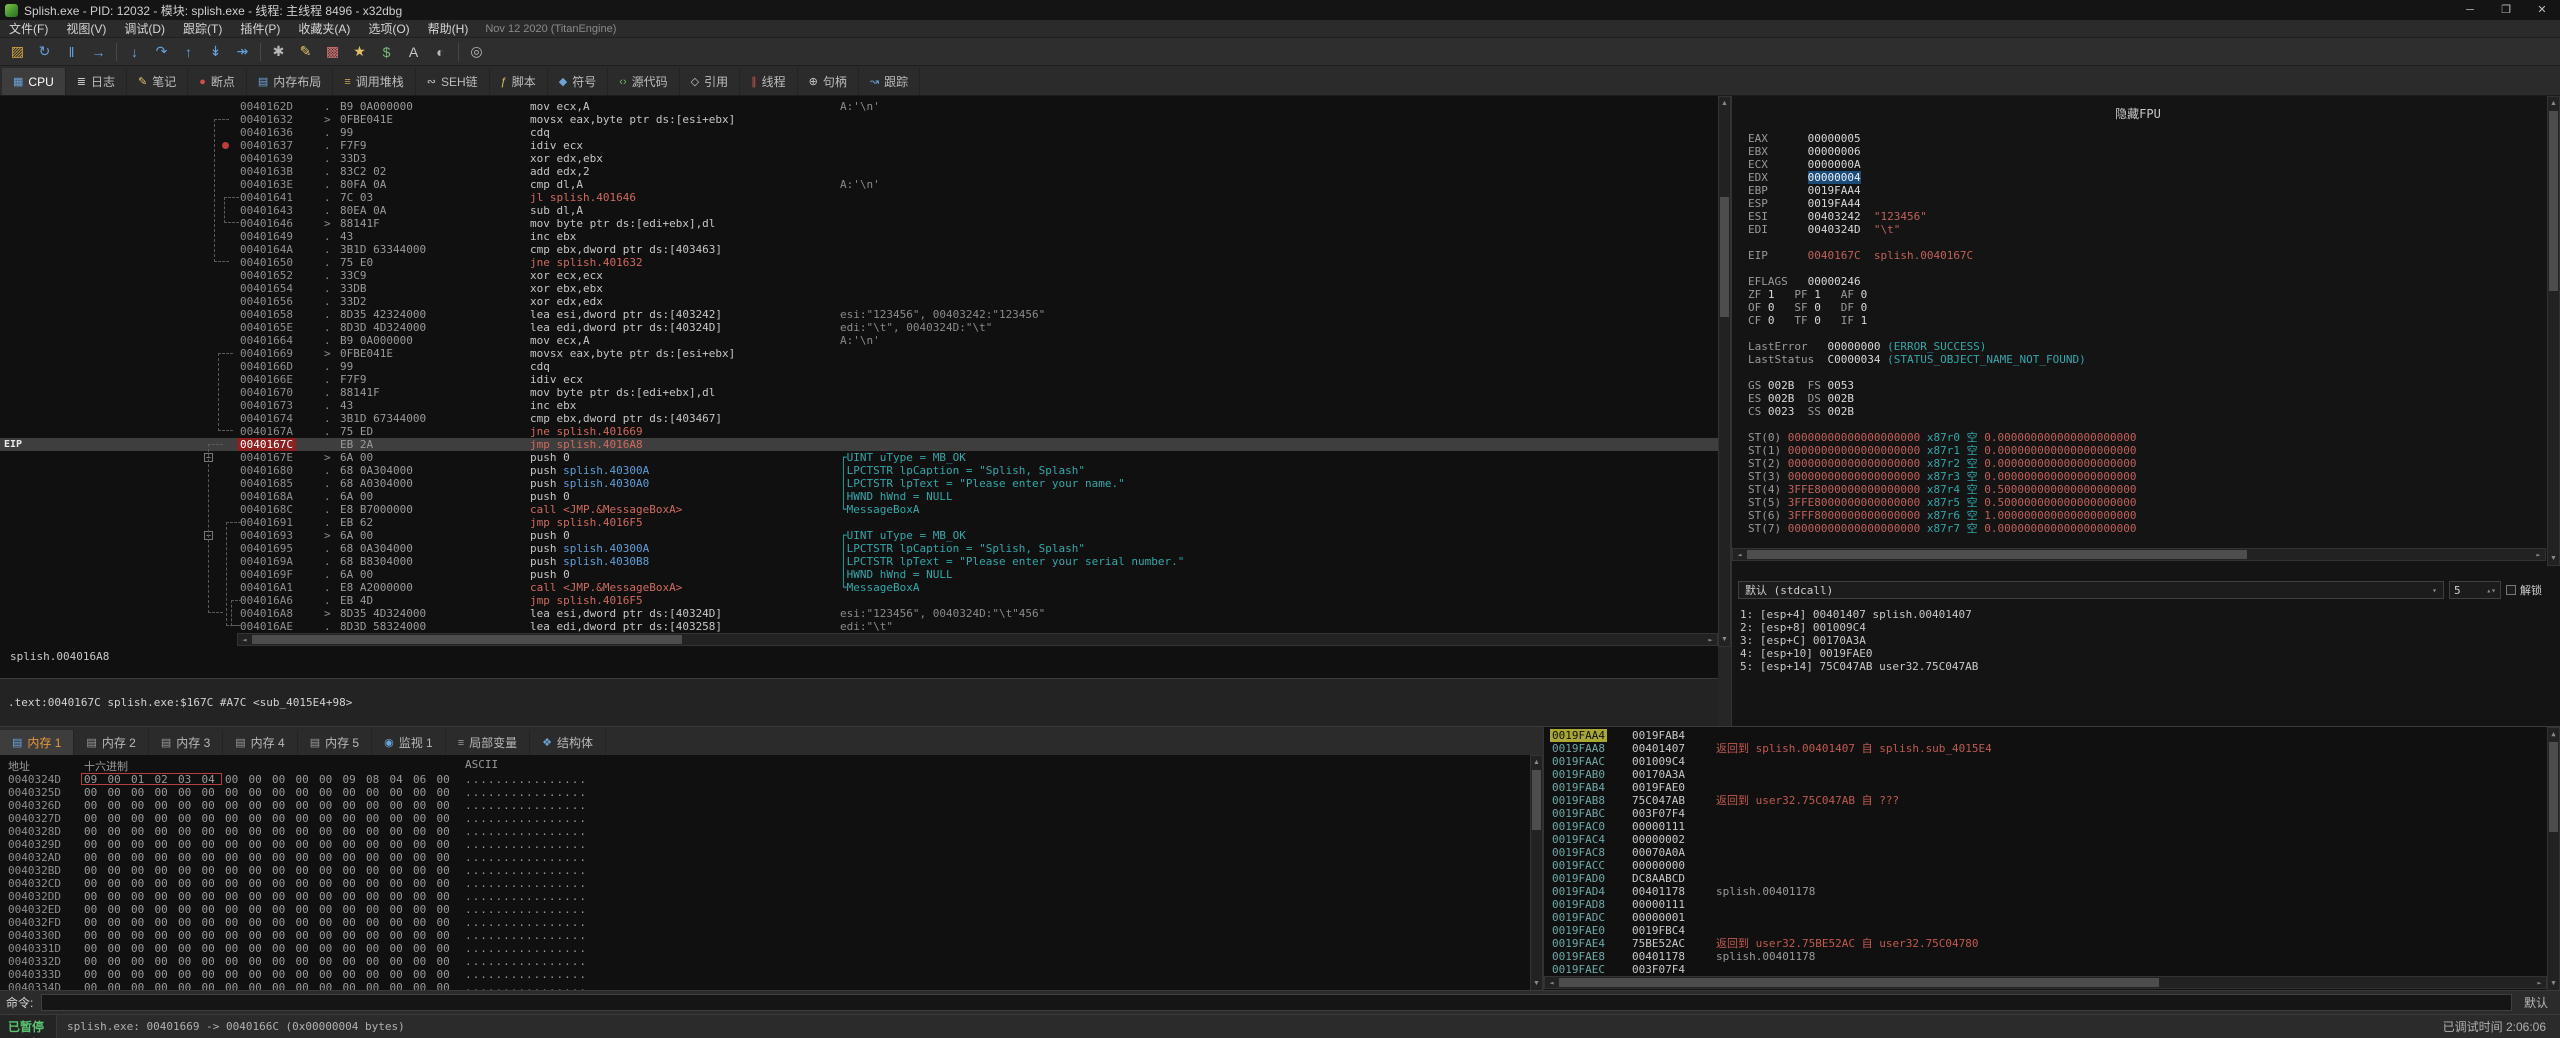 The image size is (2560, 1038). What do you see at coordinates (413, 52) in the screenshot?
I see `font-icon: A` at bounding box center [413, 52].